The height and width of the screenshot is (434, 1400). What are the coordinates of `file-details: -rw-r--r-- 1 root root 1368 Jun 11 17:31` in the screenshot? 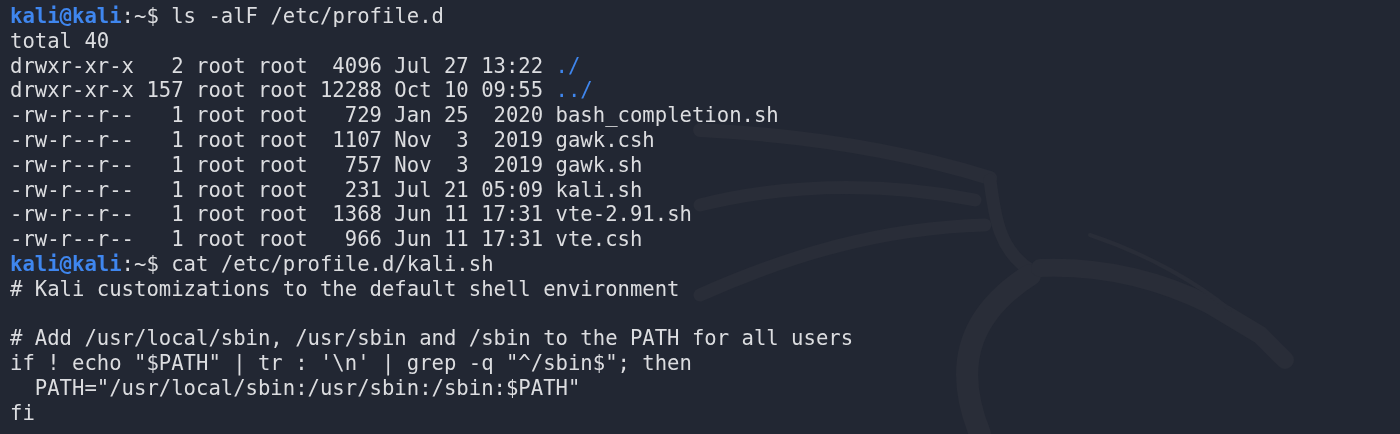 It's located at (277, 214).